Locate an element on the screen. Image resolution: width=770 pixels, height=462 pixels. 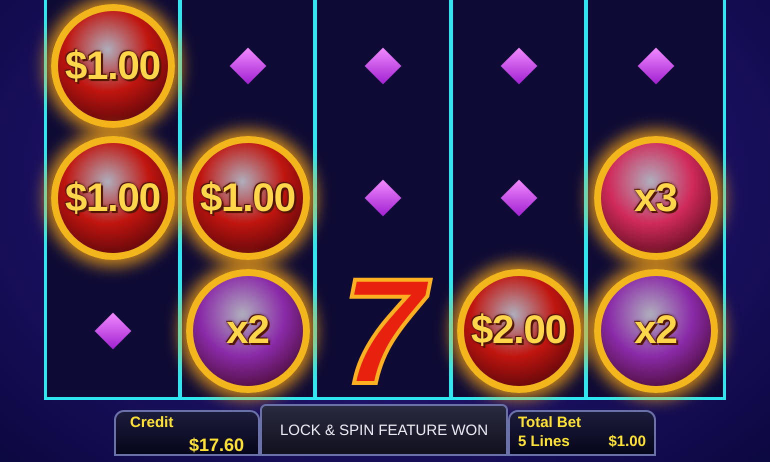
credit-label: Credit is located at coordinates (152, 422).